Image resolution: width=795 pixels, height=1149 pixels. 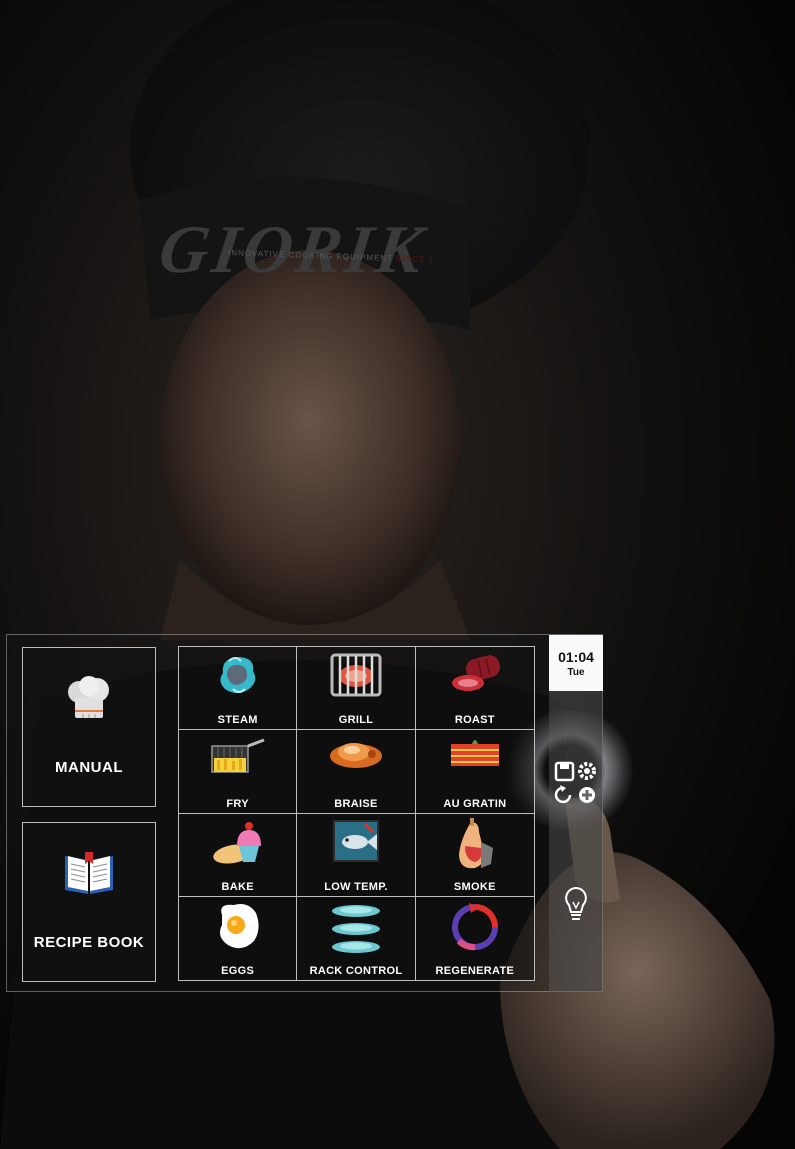 I want to click on fry-basket-icon, so click(x=237, y=755).